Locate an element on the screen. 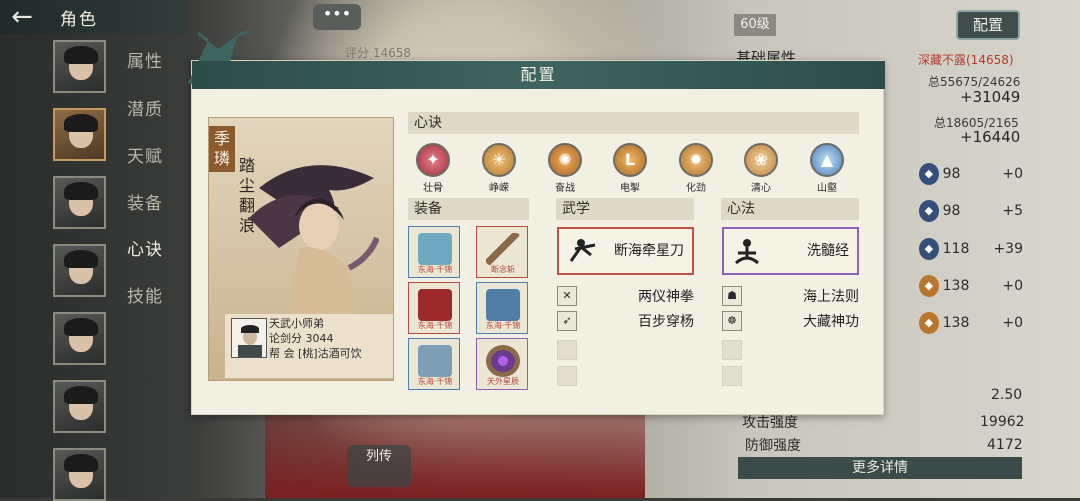 The height and width of the screenshot is (501, 1080). nav-skills: 技能 is located at coordinates (145, 294).